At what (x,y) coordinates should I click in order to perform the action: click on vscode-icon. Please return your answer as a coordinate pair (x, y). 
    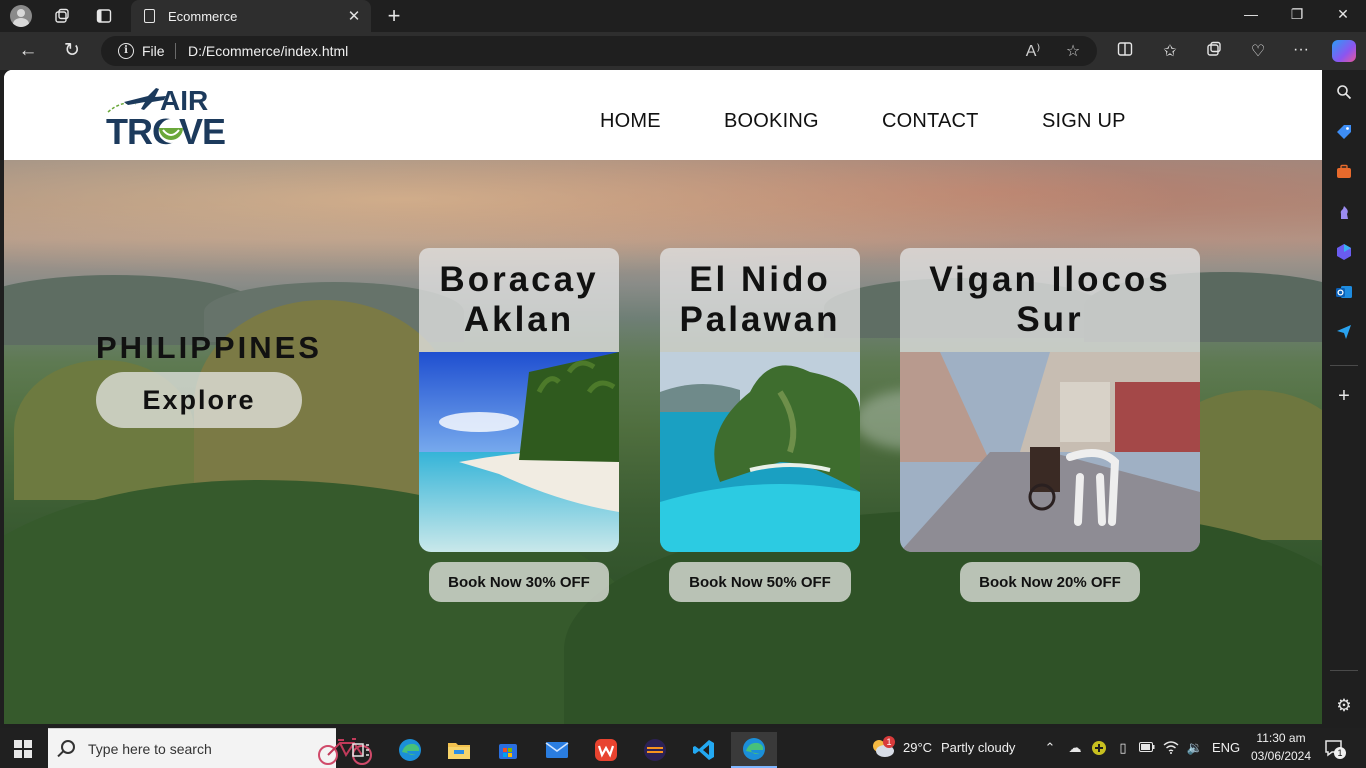
    Looking at the image, I should click on (704, 750).